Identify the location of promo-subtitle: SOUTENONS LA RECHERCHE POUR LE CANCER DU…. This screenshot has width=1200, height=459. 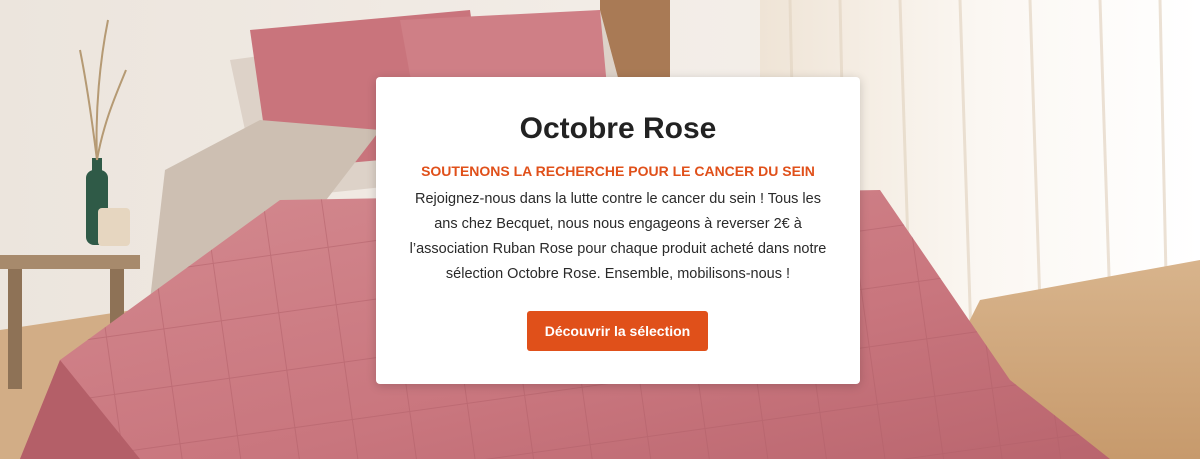
(618, 171).